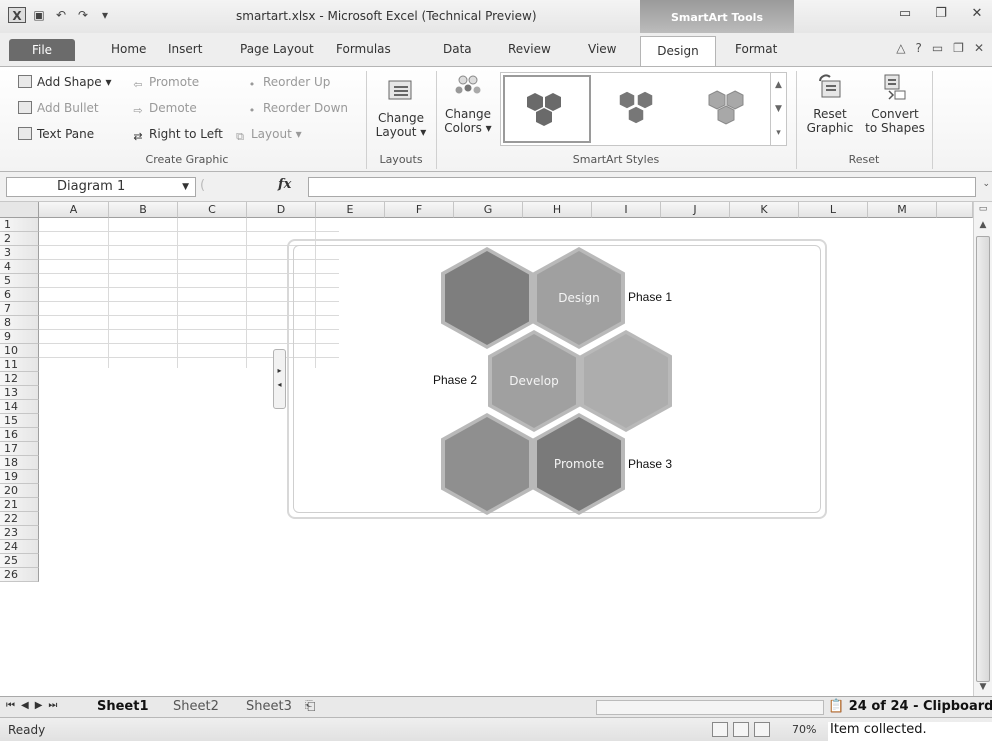 The width and height of the screenshot is (992, 741). I want to click on row-header-8: 8, so click(19, 323).